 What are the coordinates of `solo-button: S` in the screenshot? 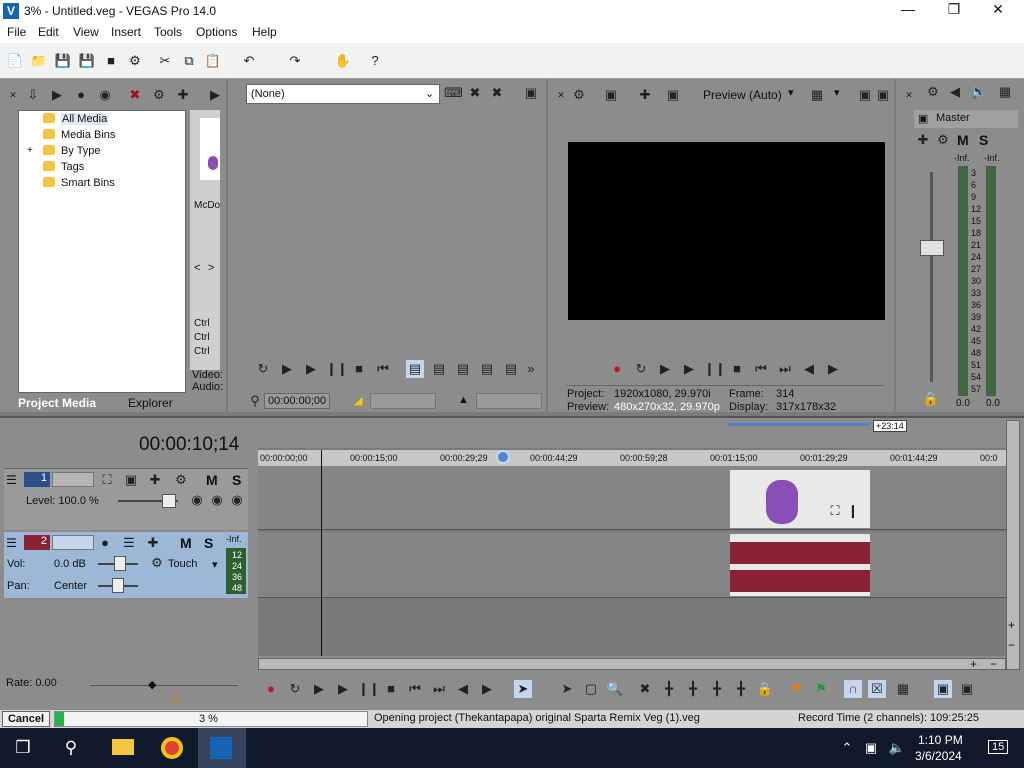 It's located at (208, 543).